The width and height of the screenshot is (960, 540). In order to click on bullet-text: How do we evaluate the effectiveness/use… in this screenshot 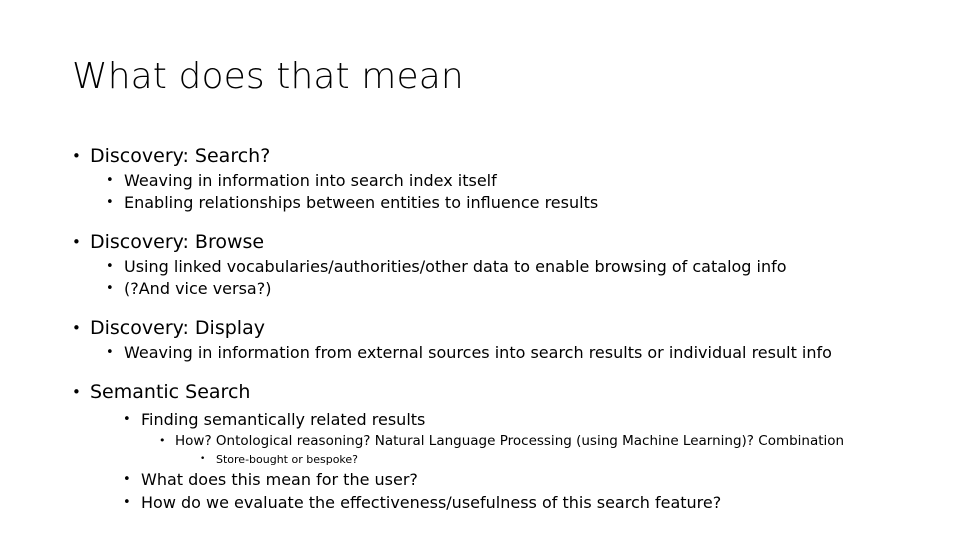, I will do `click(431, 502)`.